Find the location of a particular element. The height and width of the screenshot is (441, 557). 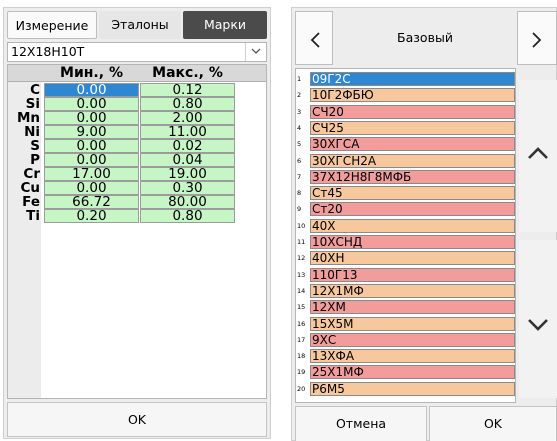

list-item: 7 37Х12Н8Г8МФБ is located at coordinates (405, 176).